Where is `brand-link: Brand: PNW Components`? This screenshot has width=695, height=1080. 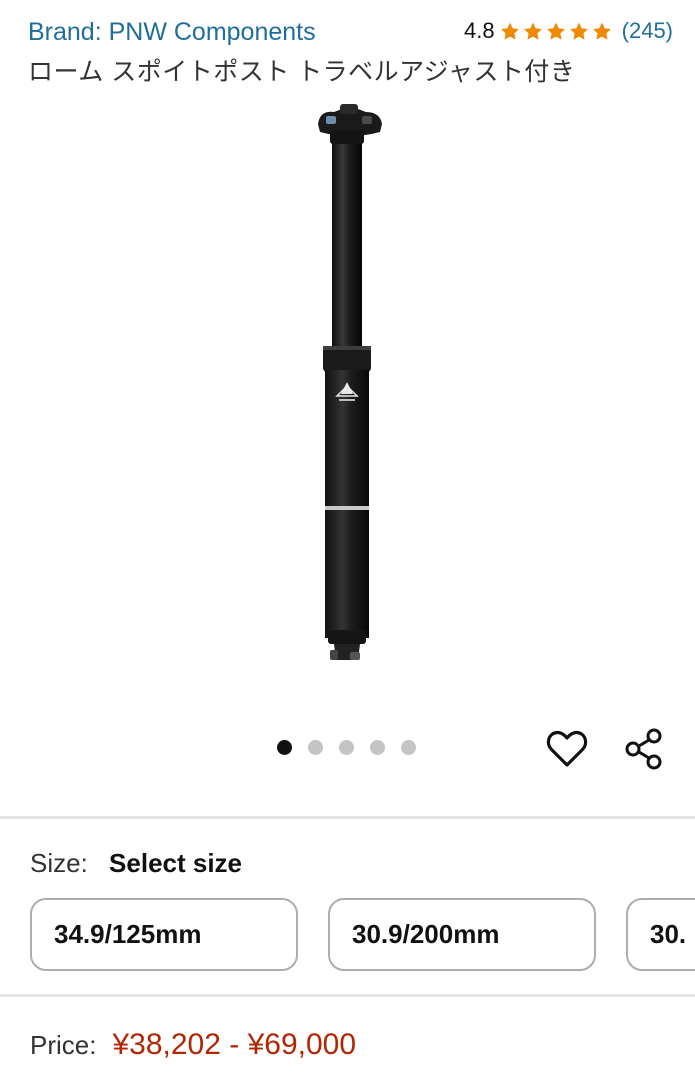
brand-link: Brand: PNW Components is located at coordinates (172, 32).